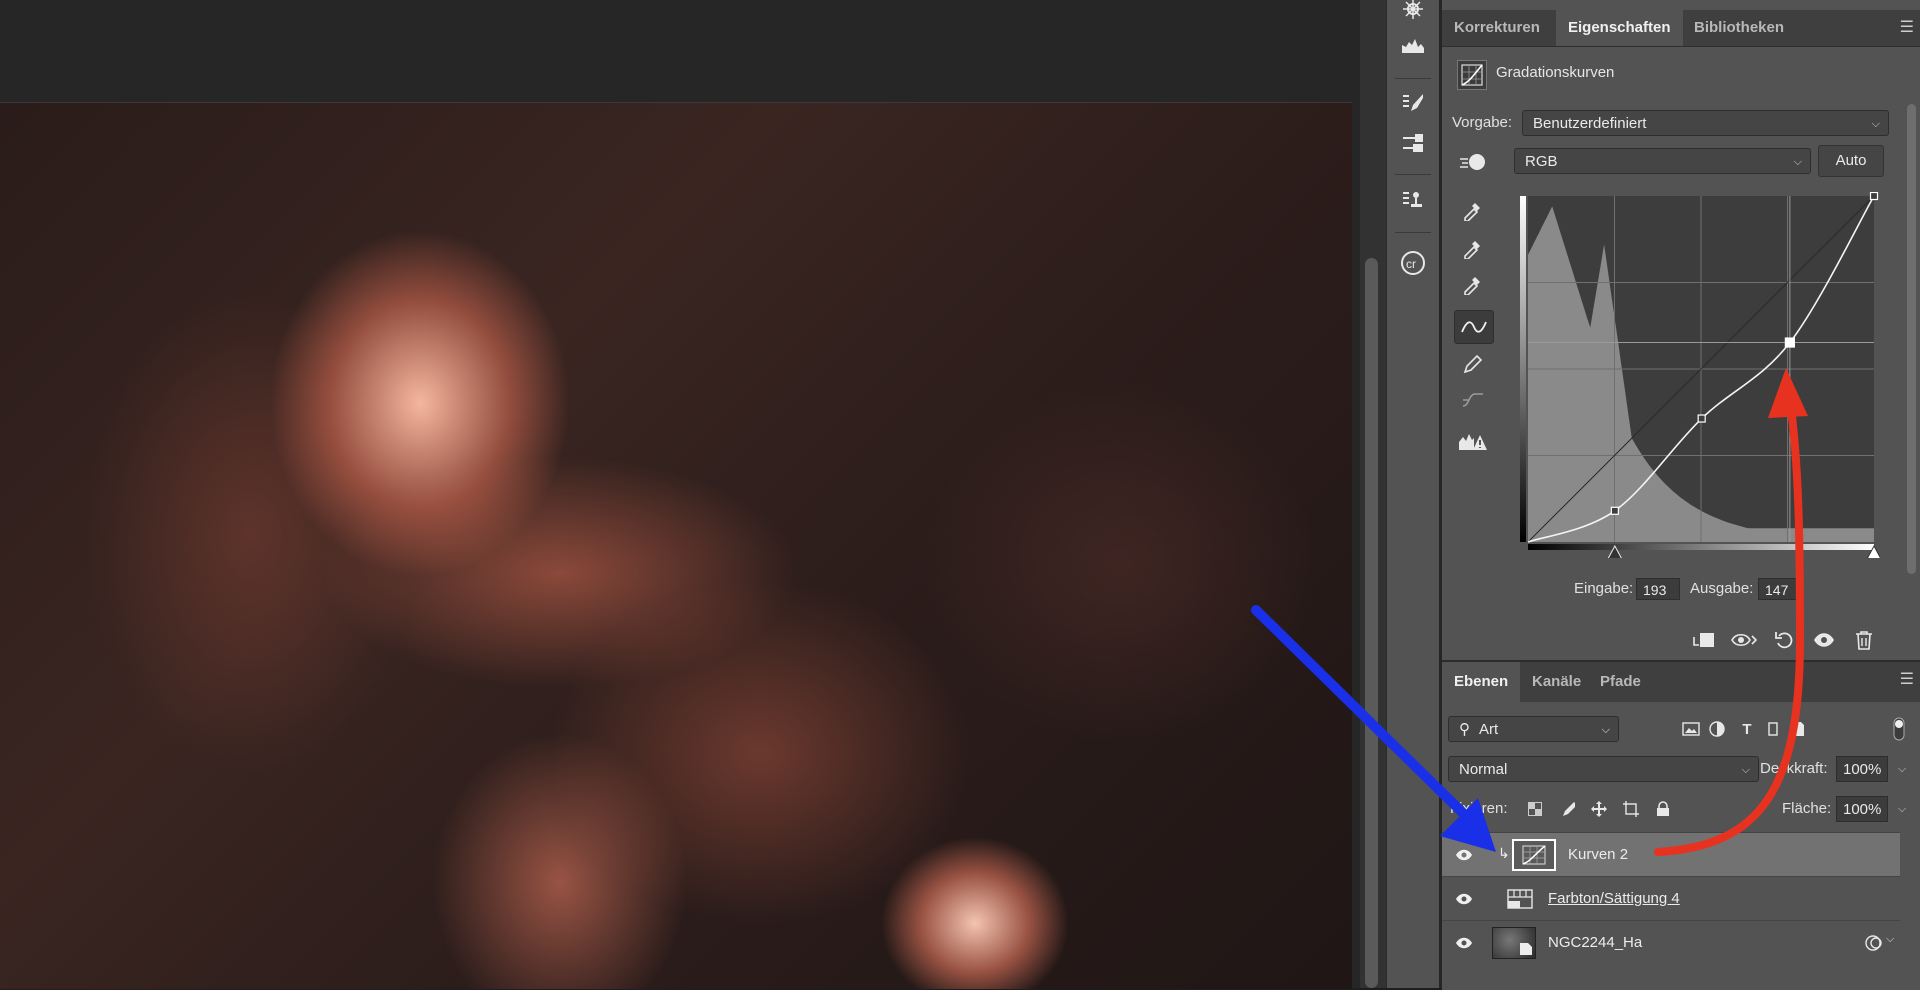  What do you see at coordinates (1520, 899) in the screenshot?
I see `hue-saturation-thumbnail` at bounding box center [1520, 899].